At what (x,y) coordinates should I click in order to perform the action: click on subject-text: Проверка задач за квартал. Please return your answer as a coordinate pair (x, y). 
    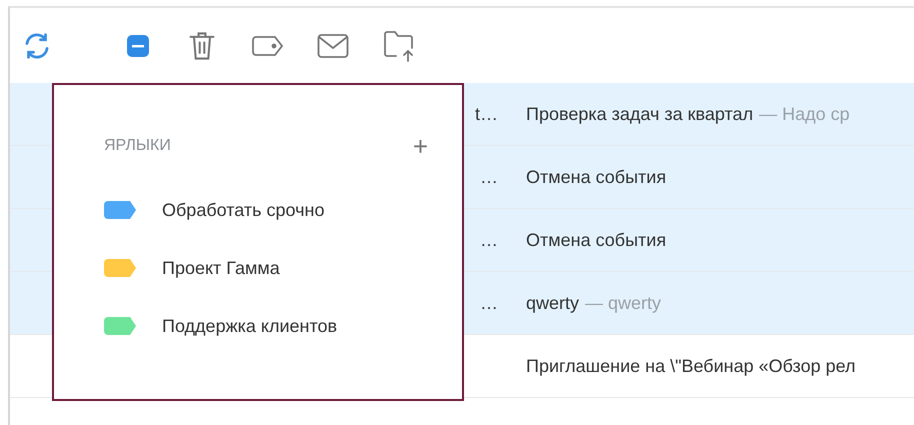
    Looking at the image, I should click on (640, 114).